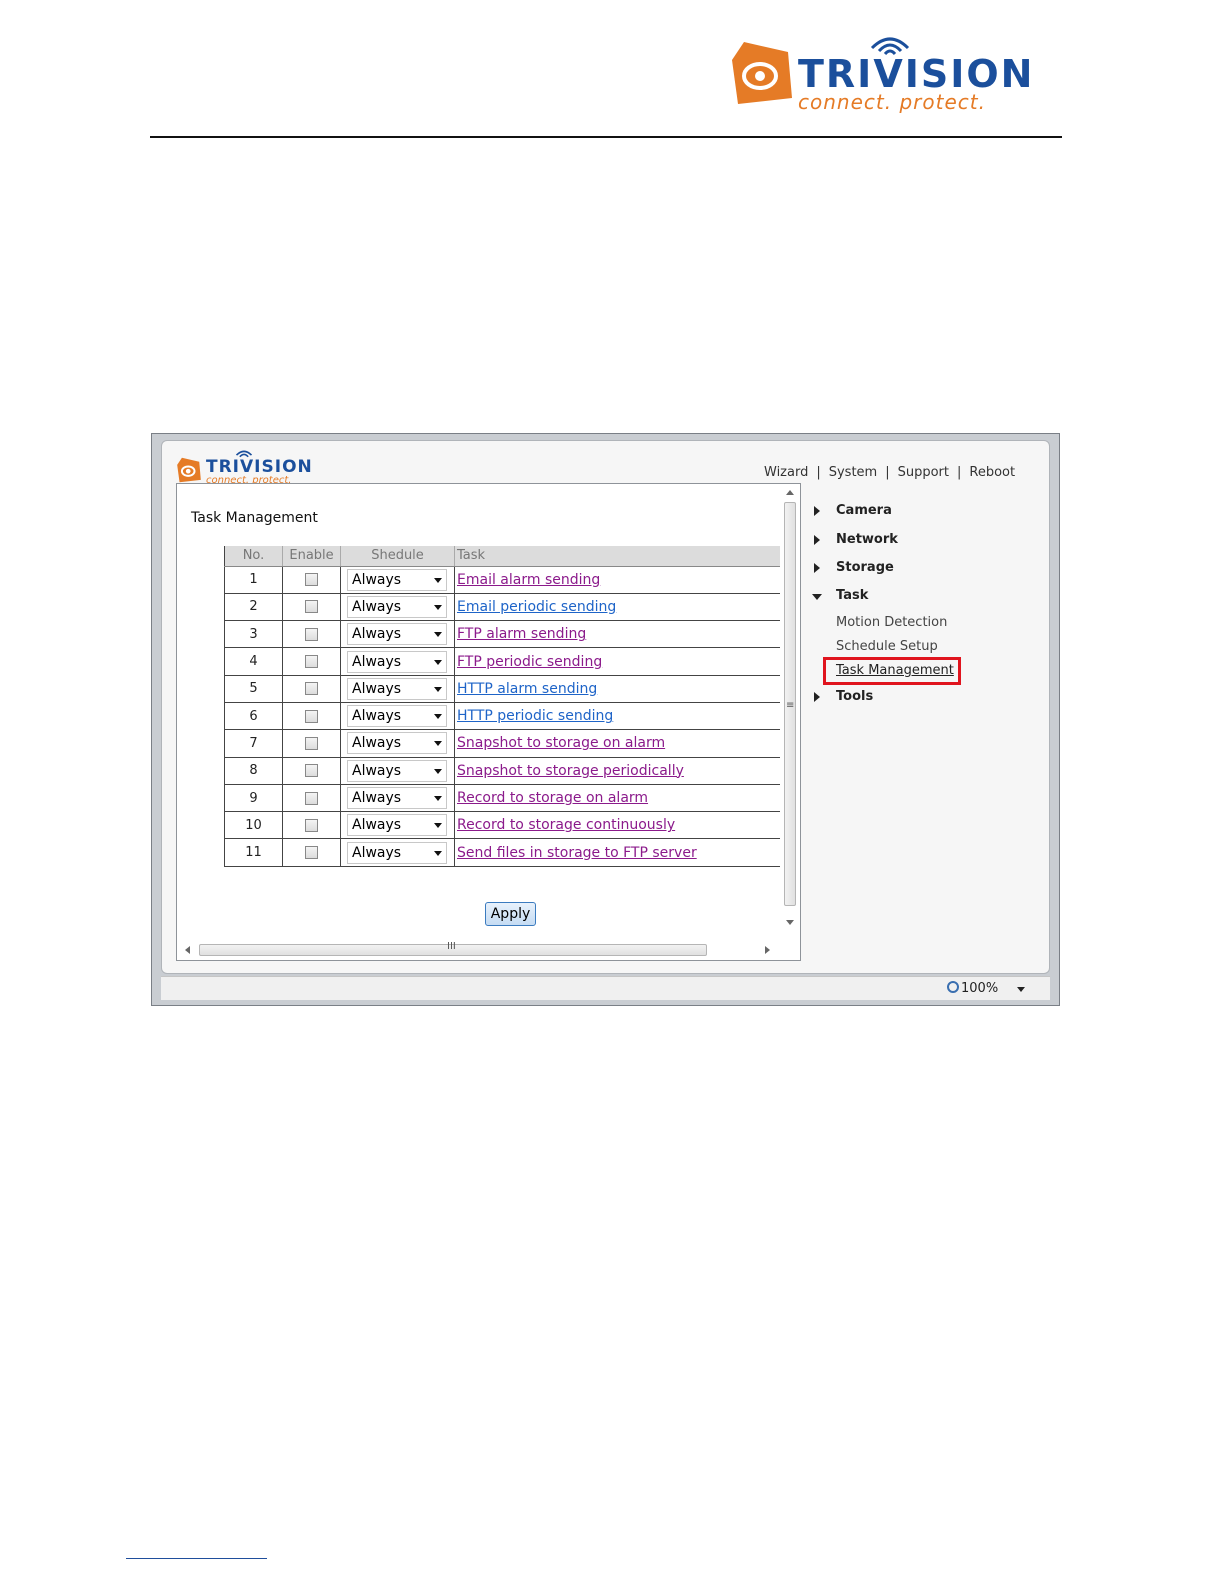 Image resolution: width=1224 pixels, height=1584 pixels. Describe the element at coordinates (311, 556) in the screenshot. I see `column-header-enable: Enable` at that location.